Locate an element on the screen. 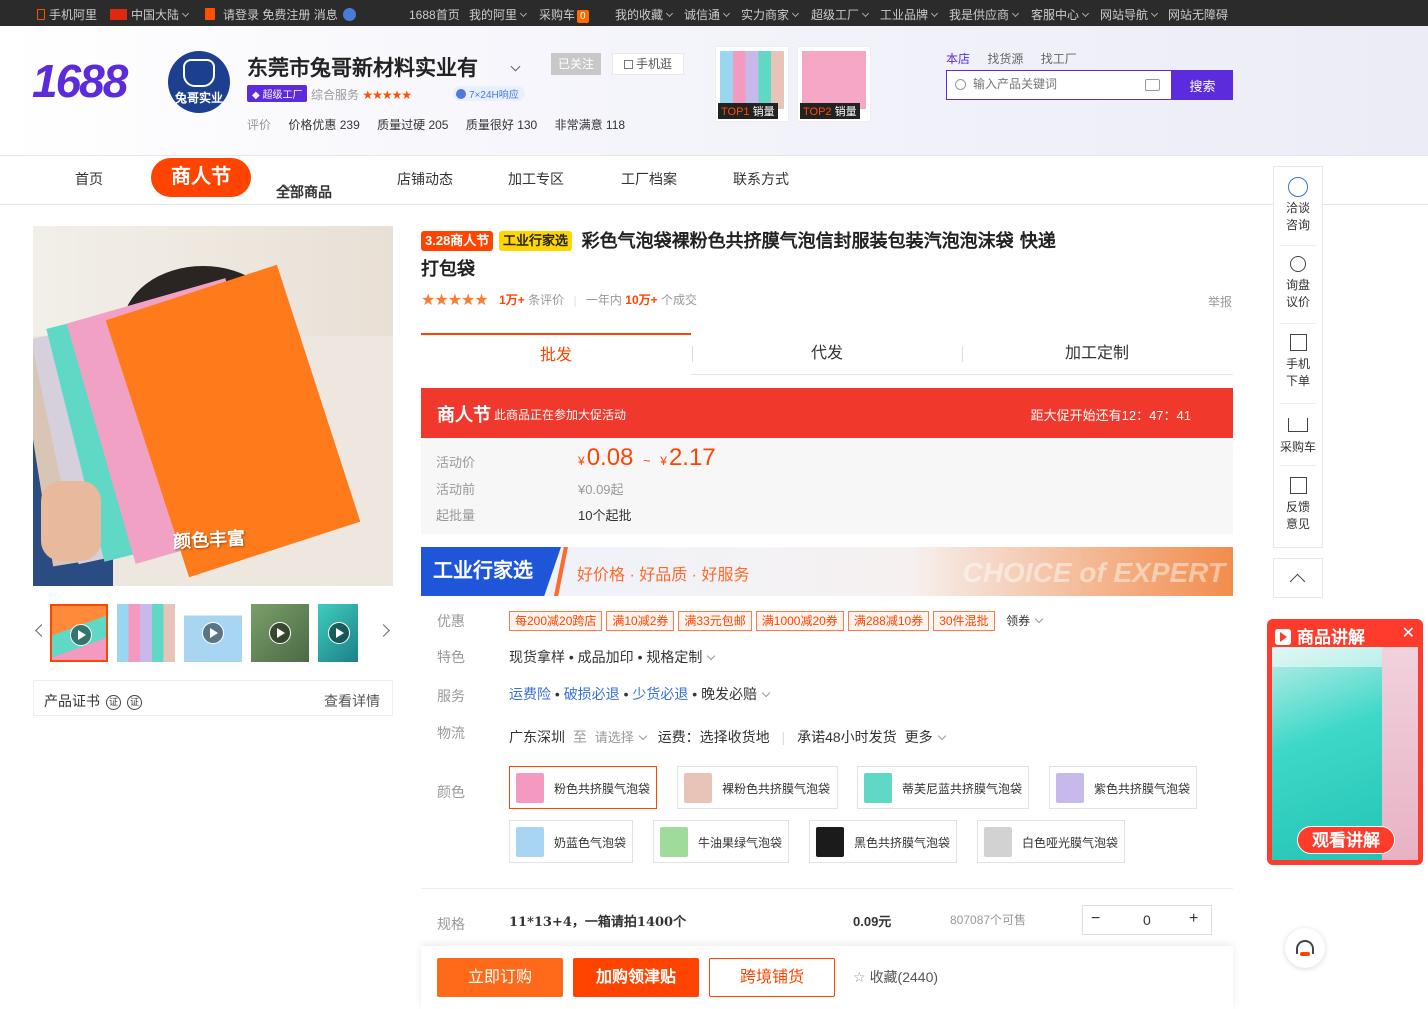 The width and height of the screenshot is (1428, 1009). region-selector: 中国大陆 is located at coordinates (149, 14).